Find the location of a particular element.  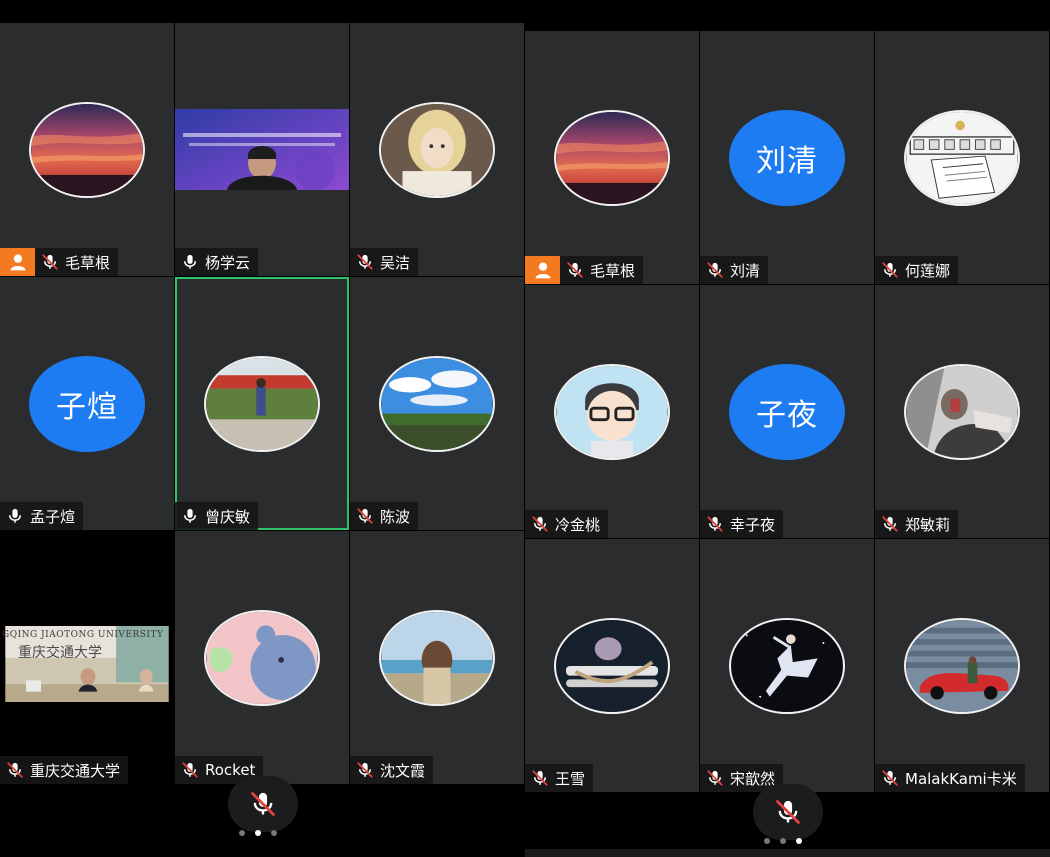

participant-tile: 陈波 is located at coordinates (437, 403).